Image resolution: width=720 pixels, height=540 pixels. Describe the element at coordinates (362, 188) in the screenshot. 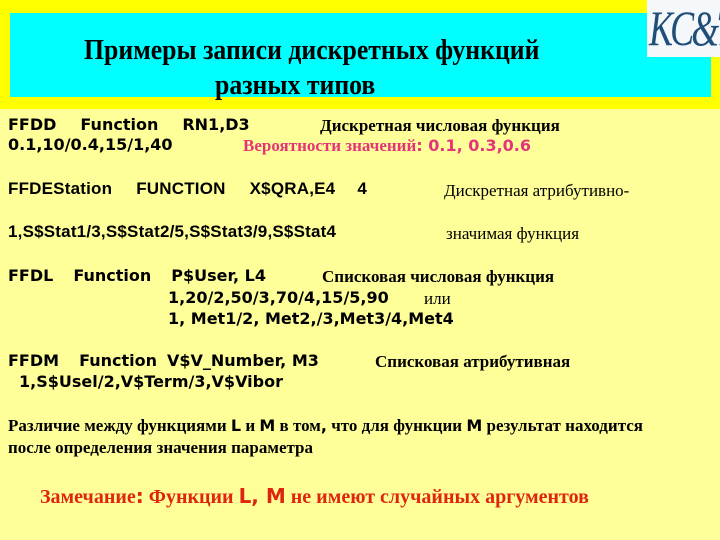

I see `ffdestation-count: 4` at that location.